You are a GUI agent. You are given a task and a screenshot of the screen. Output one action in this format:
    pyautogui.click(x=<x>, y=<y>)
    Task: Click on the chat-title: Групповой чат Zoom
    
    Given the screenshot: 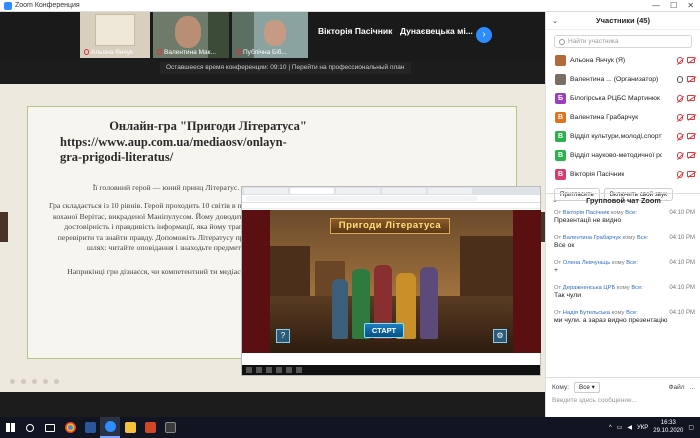 What is the action you would take?
    pyautogui.click(x=623, y=200)
    